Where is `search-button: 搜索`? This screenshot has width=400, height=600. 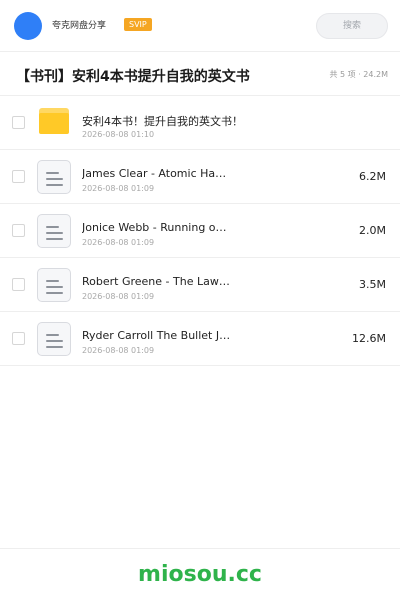 search-button: 搜索 is located at coordinates (352, 26).